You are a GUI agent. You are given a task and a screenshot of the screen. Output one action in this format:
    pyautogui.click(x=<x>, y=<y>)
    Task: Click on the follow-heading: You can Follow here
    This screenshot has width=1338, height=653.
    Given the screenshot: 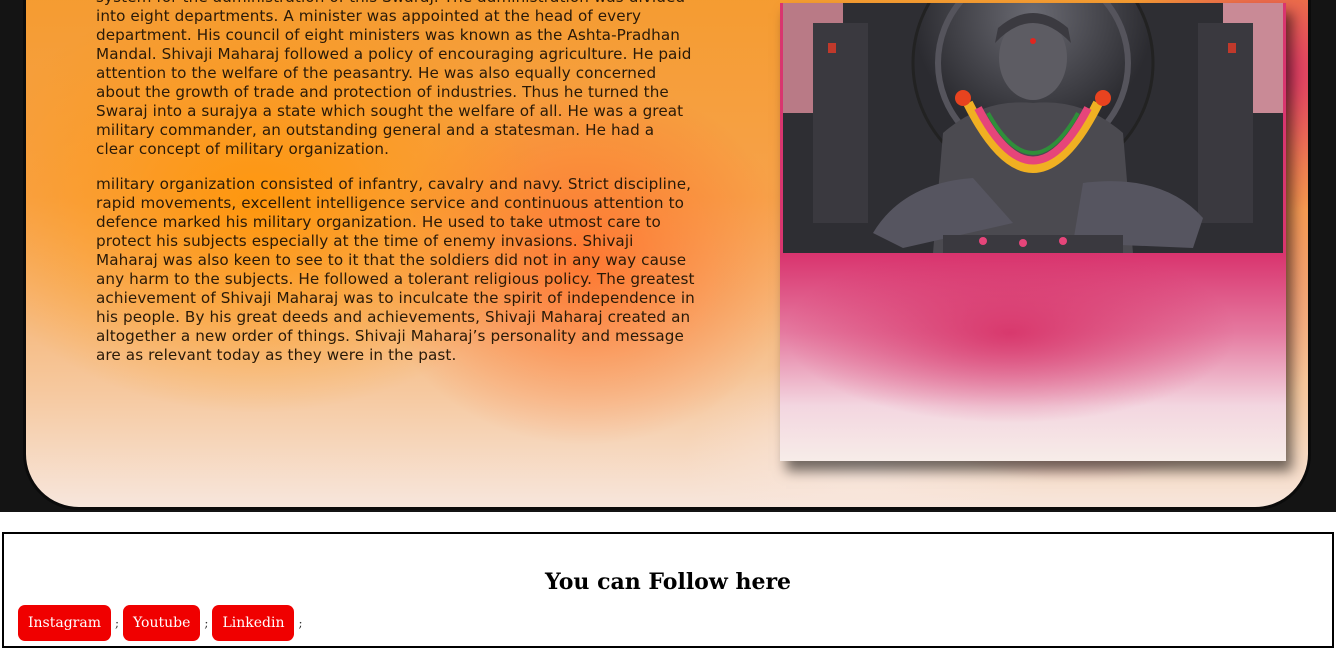 What is the action you would take?
    pyautogui.click(x=668, y=582)
    